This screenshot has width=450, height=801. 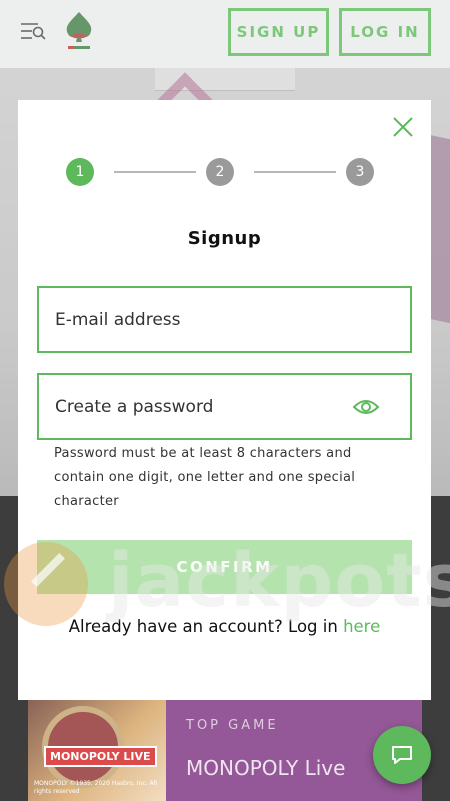 I want to click on step-2: 2, so click(x=220, y=172).